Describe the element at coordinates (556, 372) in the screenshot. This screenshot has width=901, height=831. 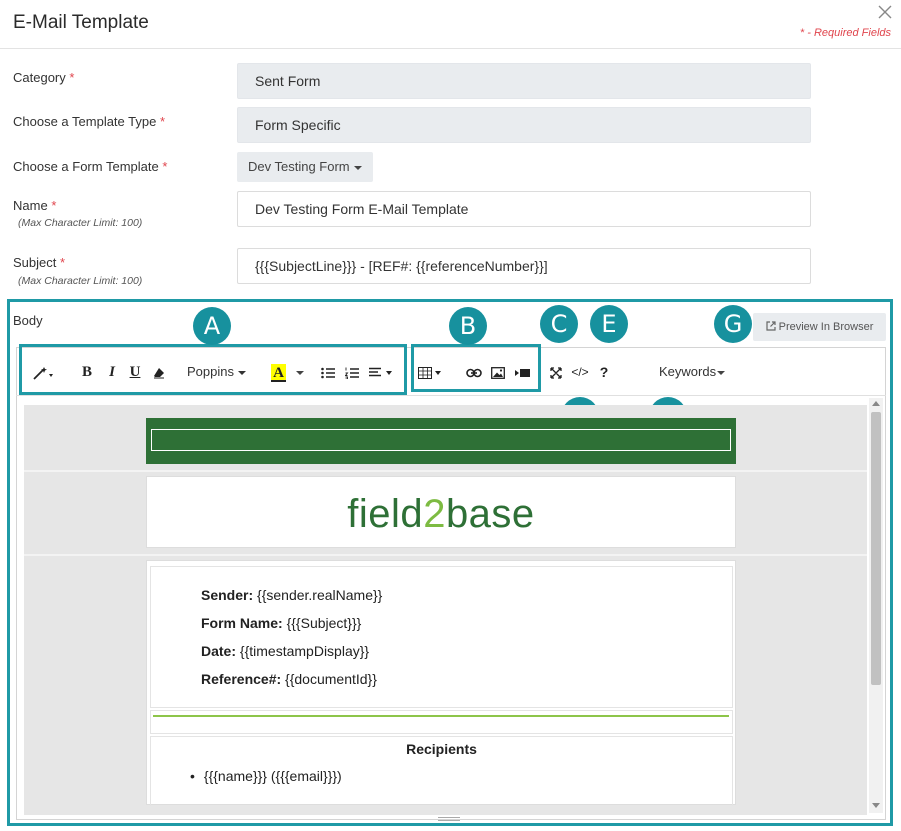
I see `fullscreen-icon` at that location.